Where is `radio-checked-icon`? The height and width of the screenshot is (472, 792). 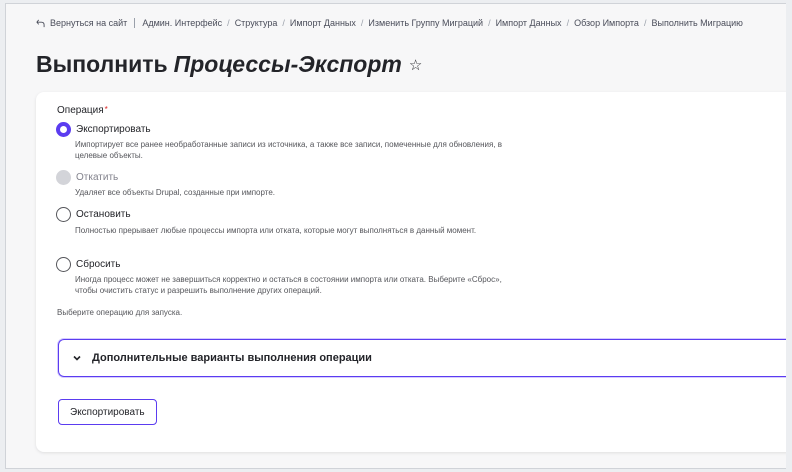
radio-checked-icon is located at coordinates (63, 129).